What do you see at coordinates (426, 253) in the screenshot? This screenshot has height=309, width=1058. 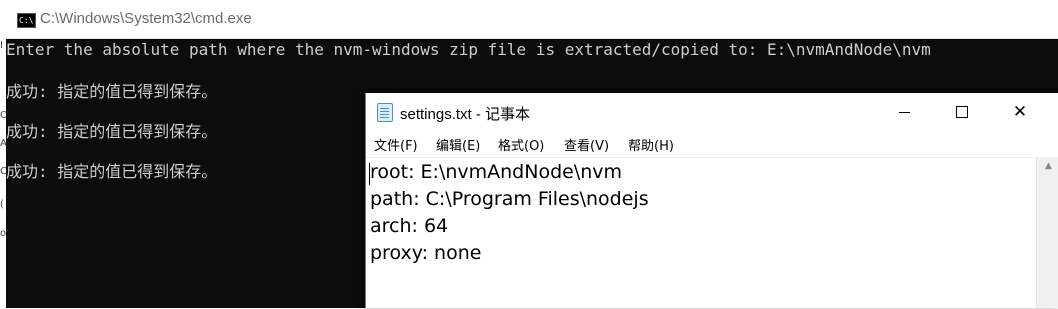 I see `editor-line: proxy: none` at bounding box center [426, 253].